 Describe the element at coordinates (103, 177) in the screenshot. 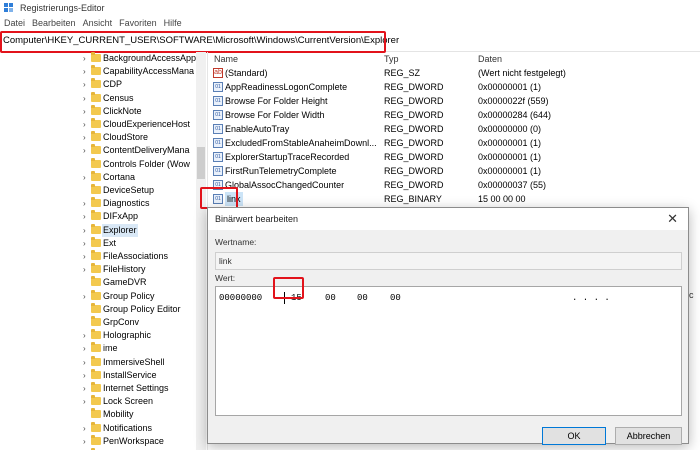

I see `tree-item: › Cortana` at that location.